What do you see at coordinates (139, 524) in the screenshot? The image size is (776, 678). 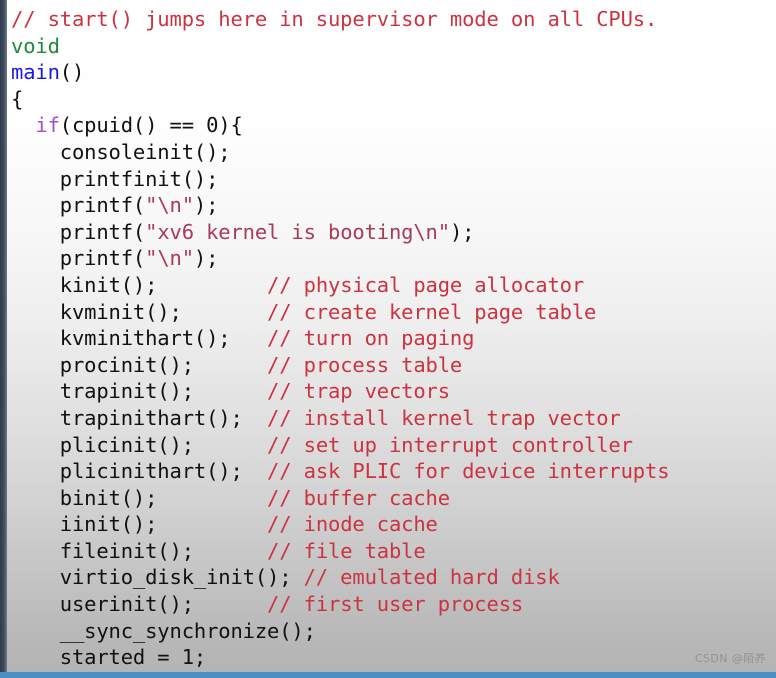 I see `code-token-plain: iinit();` at bounding box center [139, 524].